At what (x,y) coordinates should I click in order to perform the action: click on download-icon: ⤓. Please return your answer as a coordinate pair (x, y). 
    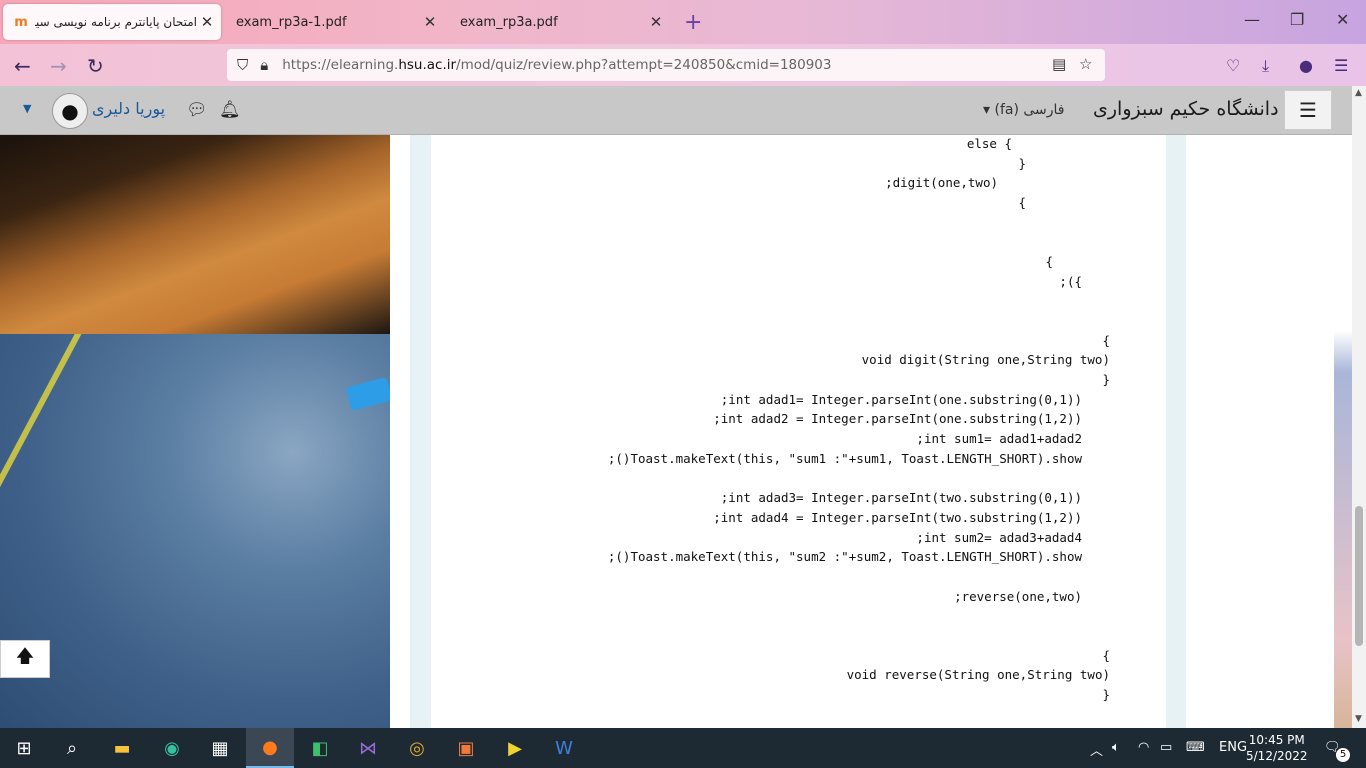
    Looking at the image, I should click on (1265, 66).